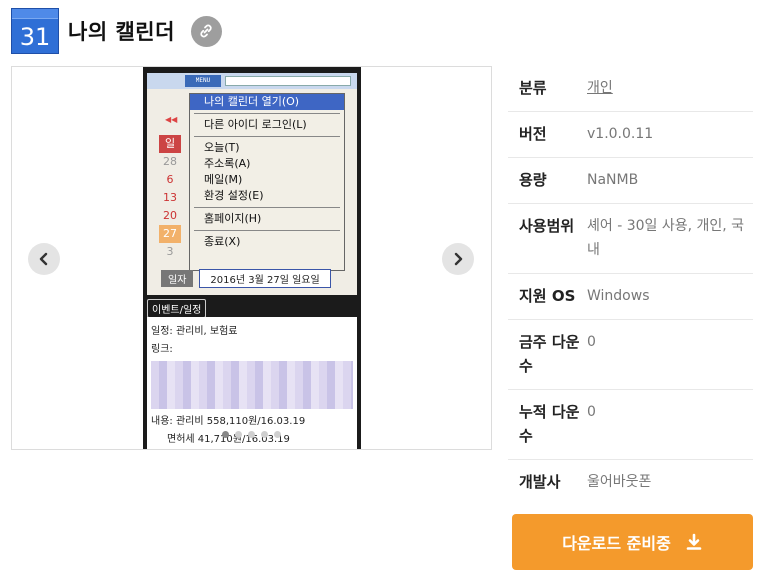  Describe the element at coordinates (177, 278) in the screenshot. I see `date-label: 일자` at that location.